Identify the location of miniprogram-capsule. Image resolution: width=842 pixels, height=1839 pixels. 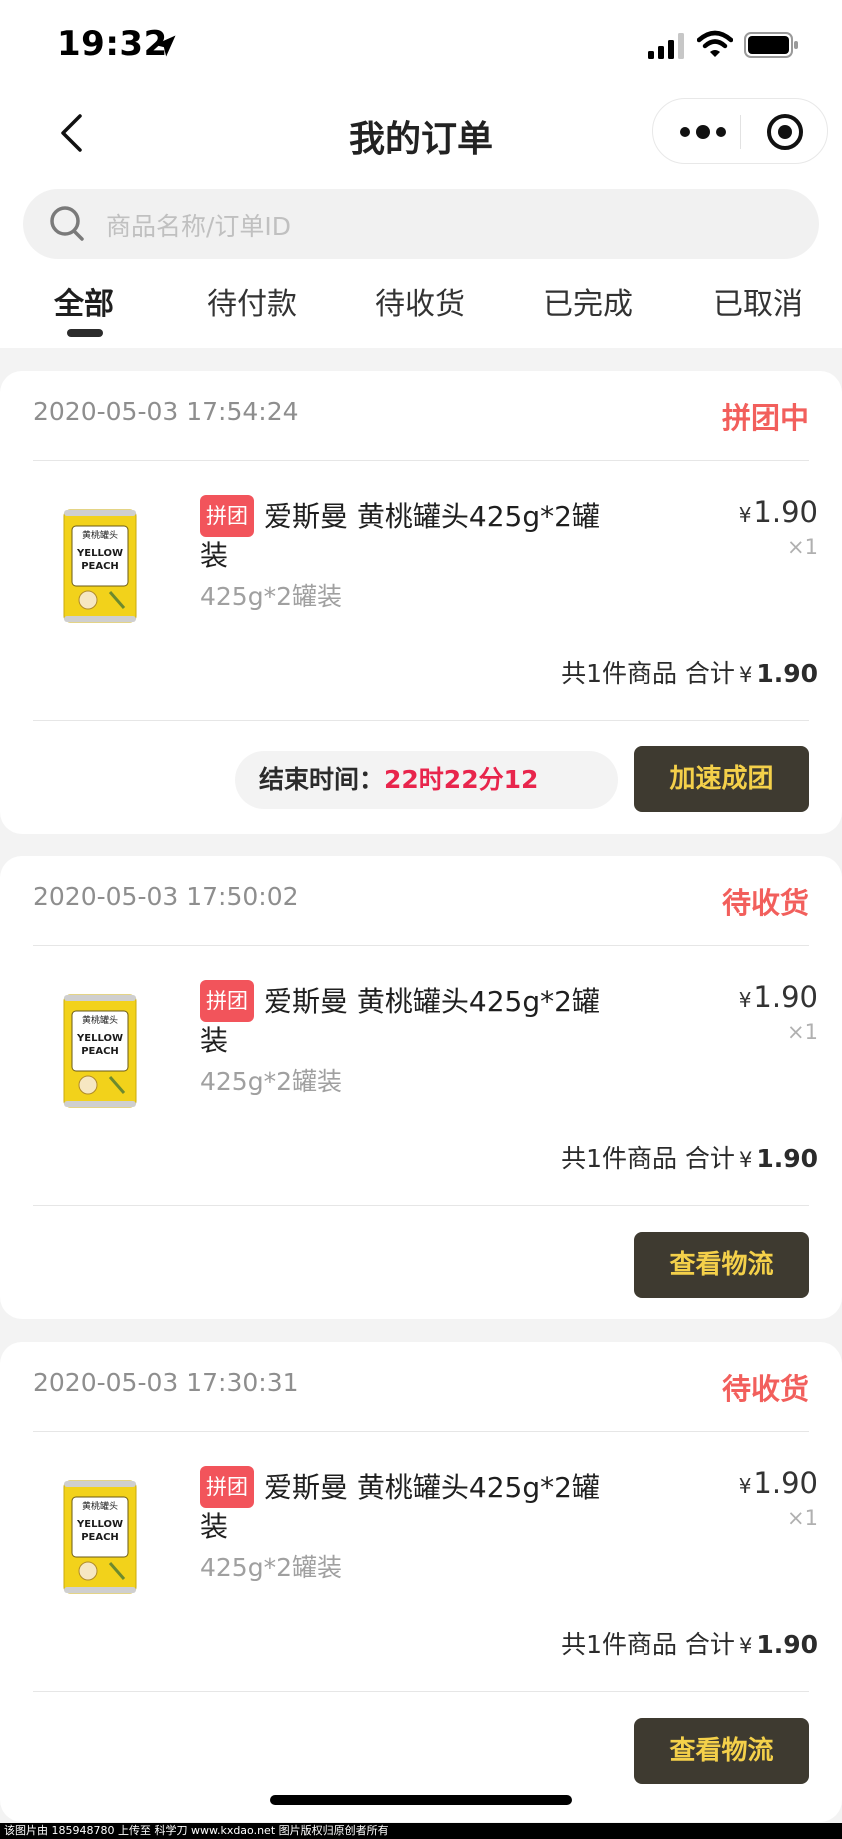
(740, 131).